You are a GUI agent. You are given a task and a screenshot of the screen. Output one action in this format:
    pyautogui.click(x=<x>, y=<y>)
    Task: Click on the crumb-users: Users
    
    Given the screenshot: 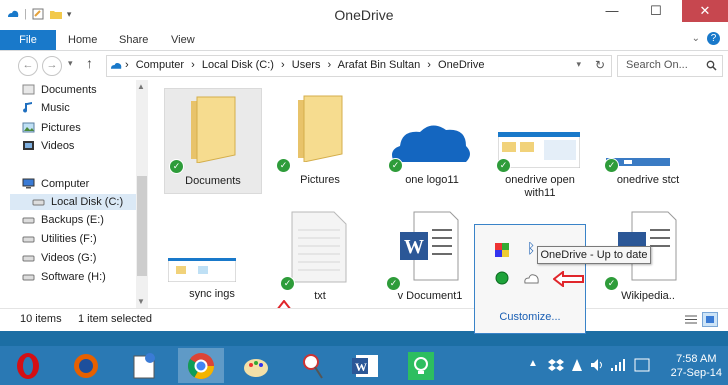 What is the action you would take?
    pyautogui.click(x=306, y=65)
    